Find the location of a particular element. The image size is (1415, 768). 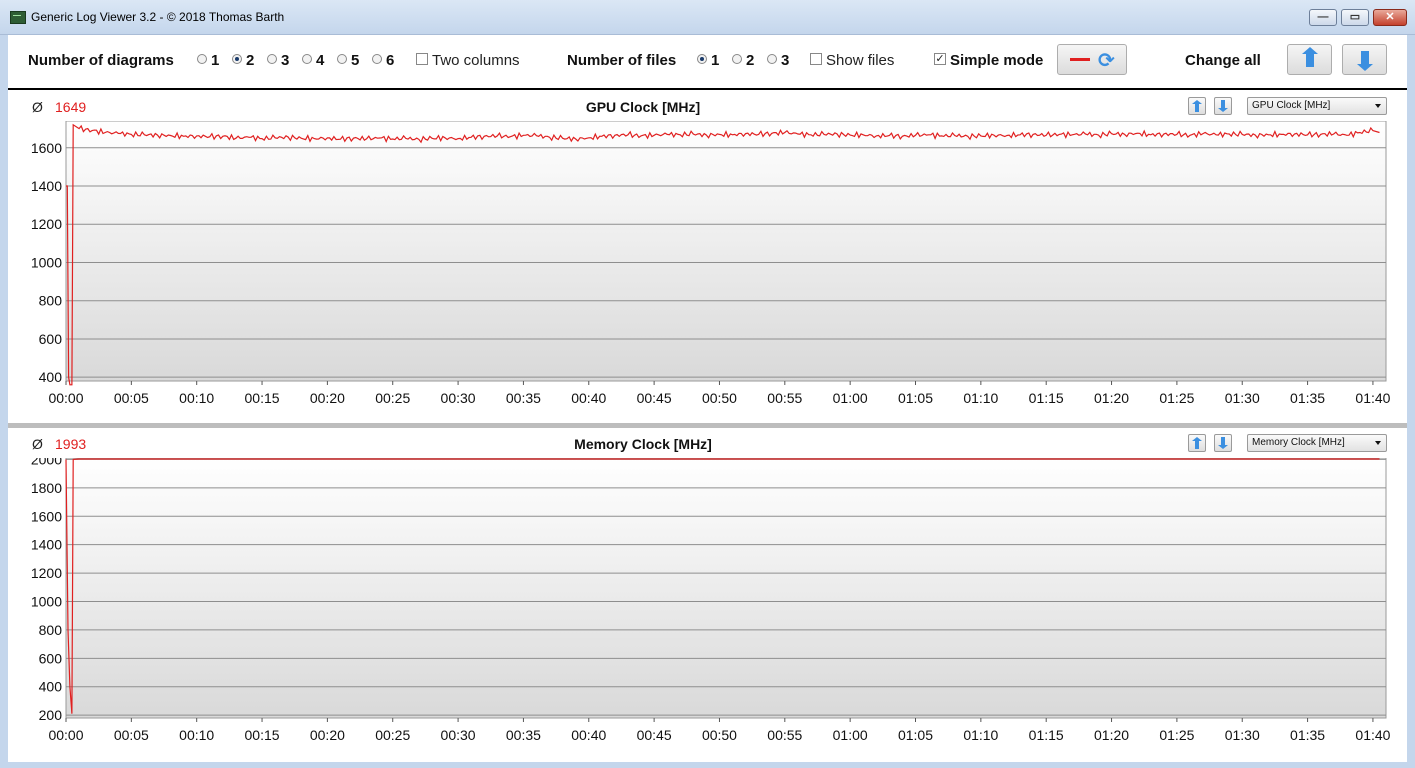

channel-select: GPU Clock [MHz] is located at coordinates (1317, 106).